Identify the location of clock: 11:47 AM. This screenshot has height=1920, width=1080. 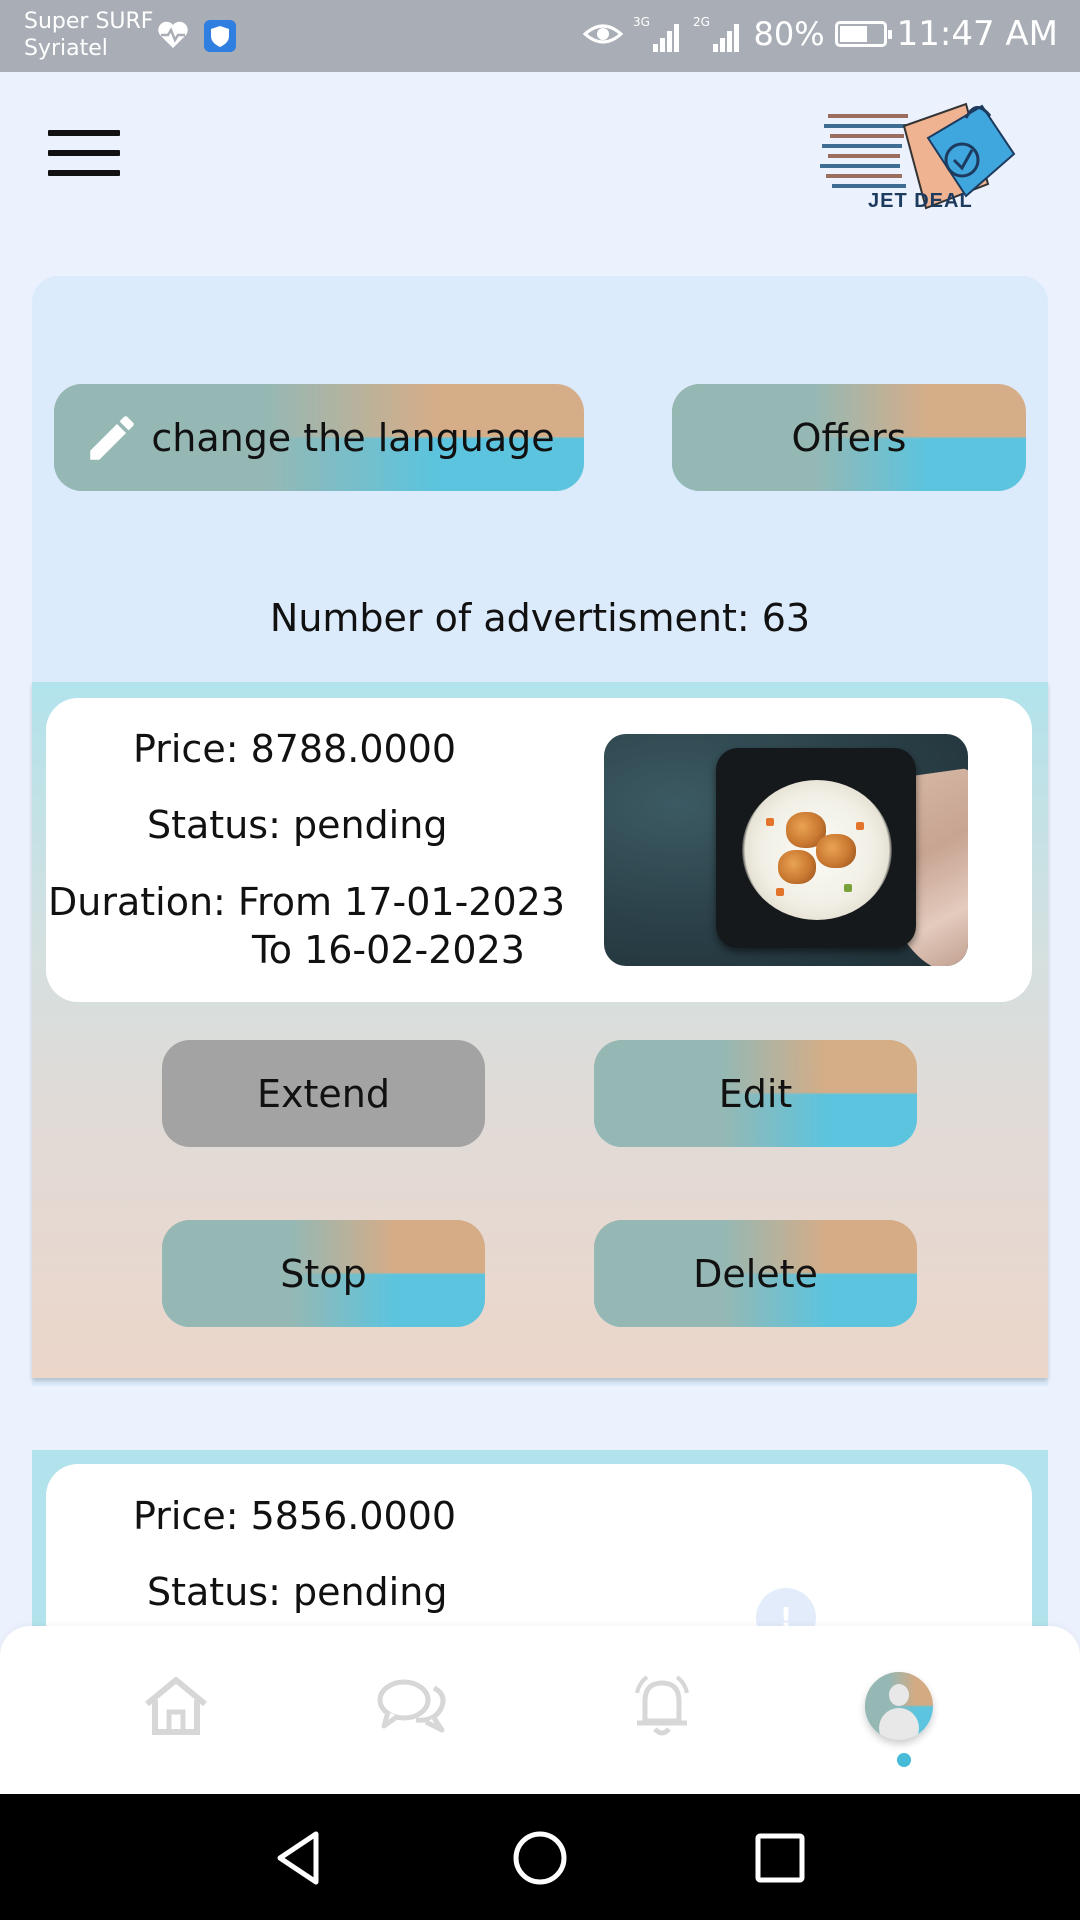
(977, 34).